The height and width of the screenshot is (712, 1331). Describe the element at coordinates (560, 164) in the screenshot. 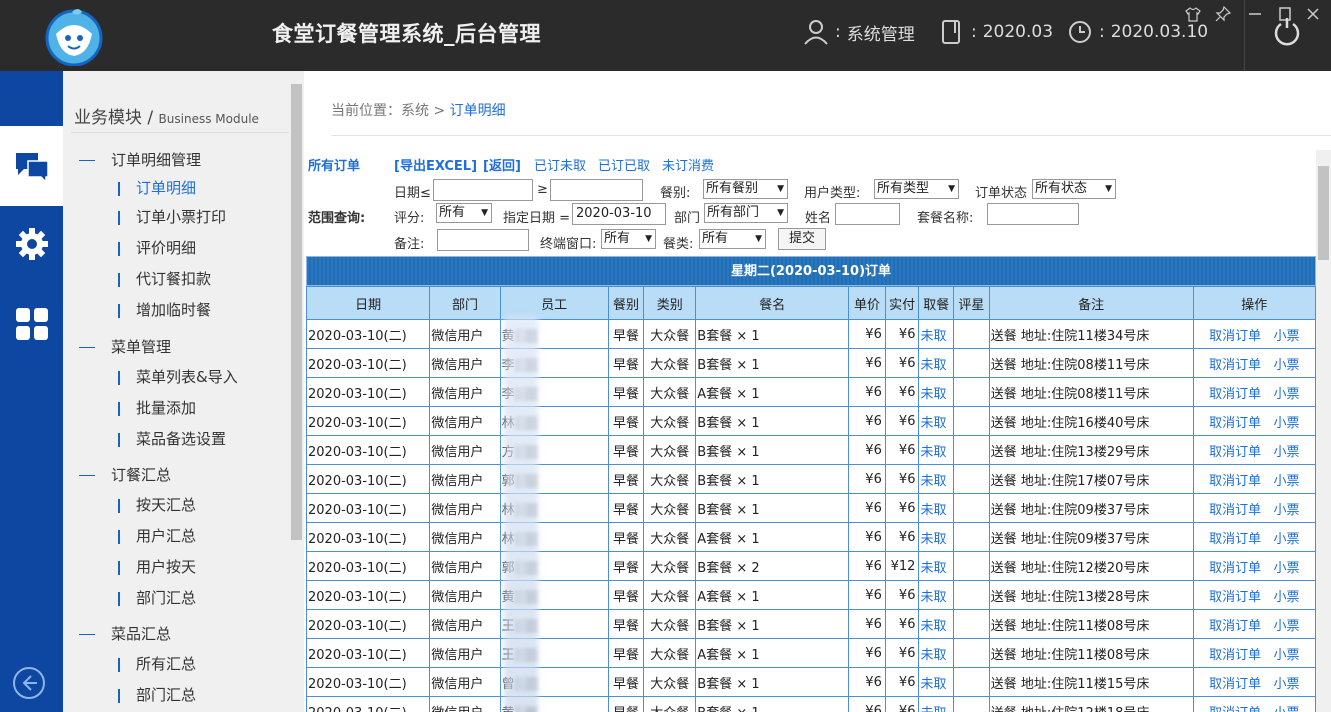

I see `ordered-not-taken-link: 已订未取` at that location.